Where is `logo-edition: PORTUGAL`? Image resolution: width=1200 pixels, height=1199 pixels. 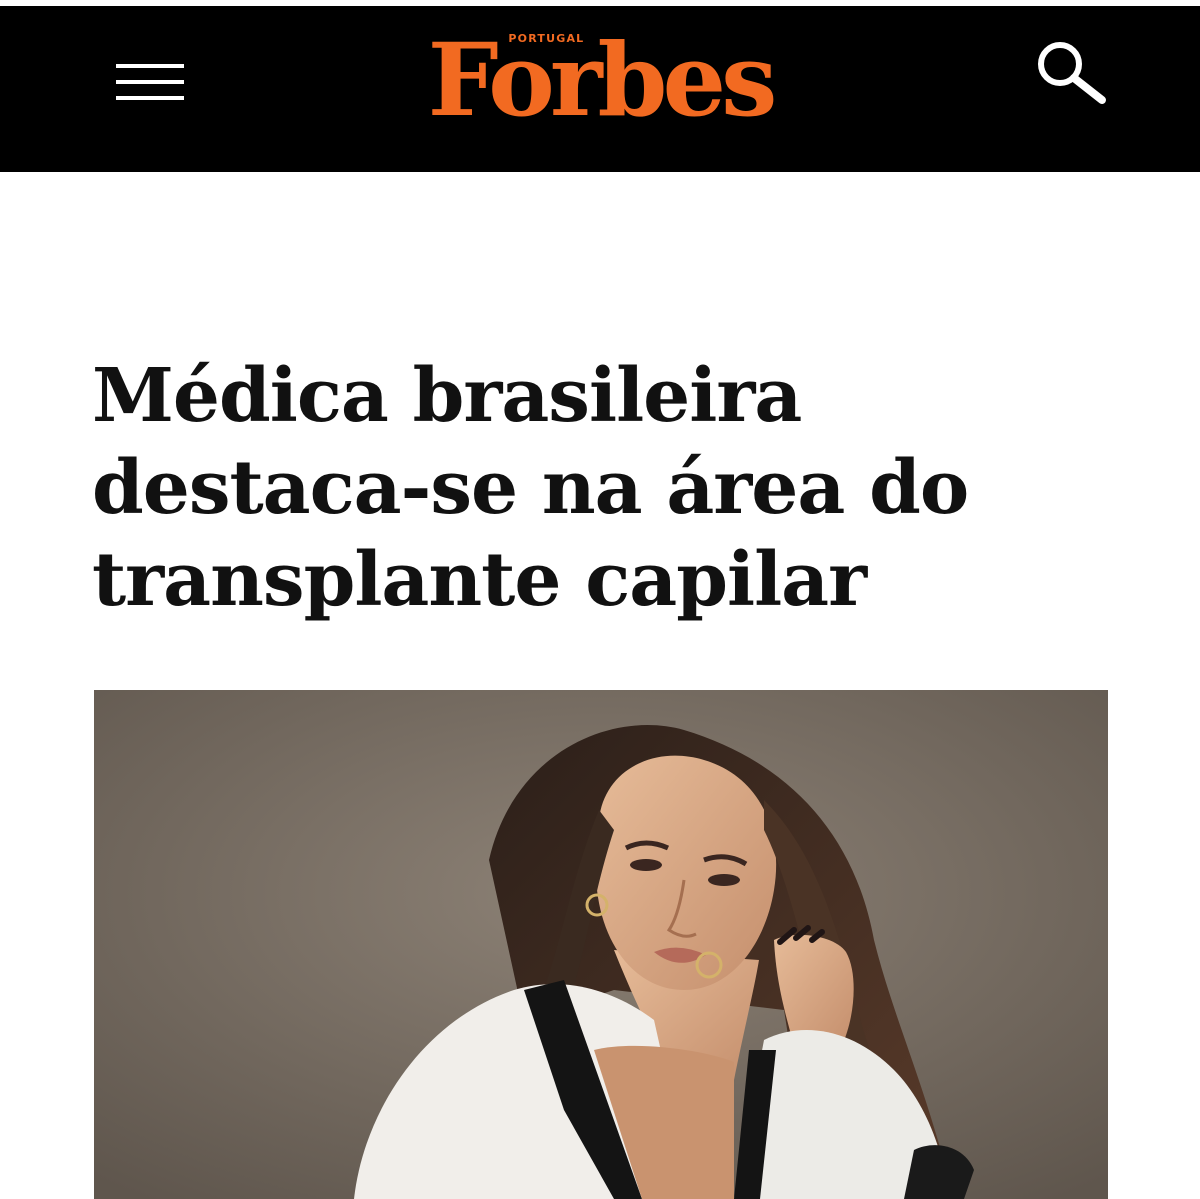 logo-edition: PORTUGAL is located at coordinates (546, 38).